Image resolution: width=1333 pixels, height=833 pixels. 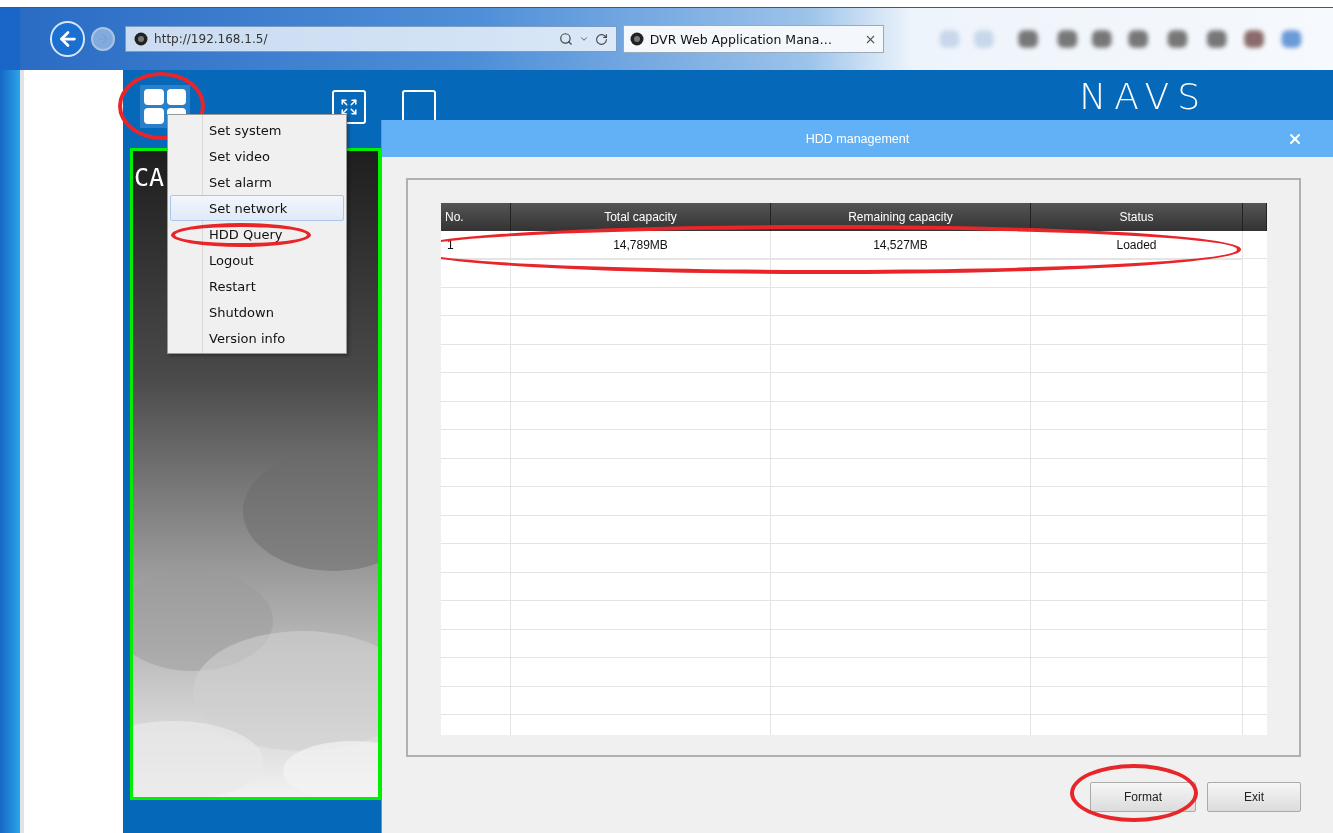 What do you see at coordinates (257, 260) in the screenshot?
I see `menu-item: Logout` at bounding box center [257, 260].